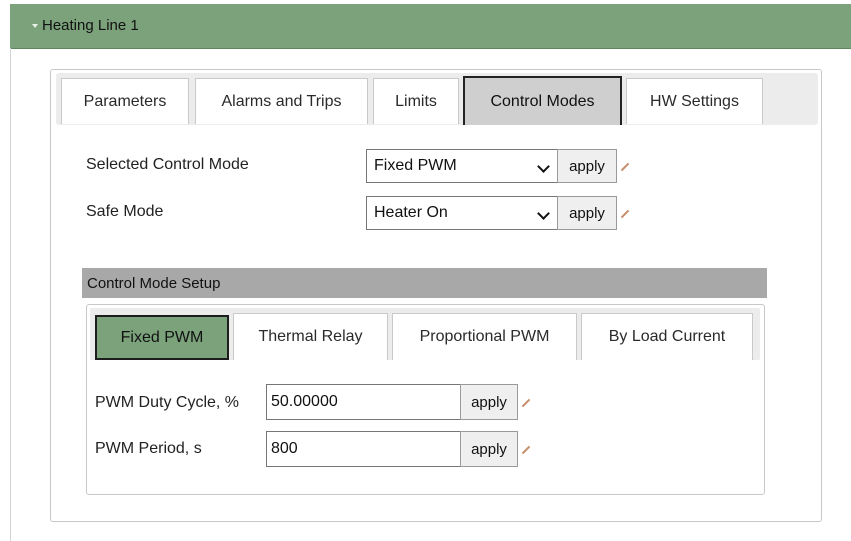  I want to click on safe-mode-select: Heater On, so click(462, 213).